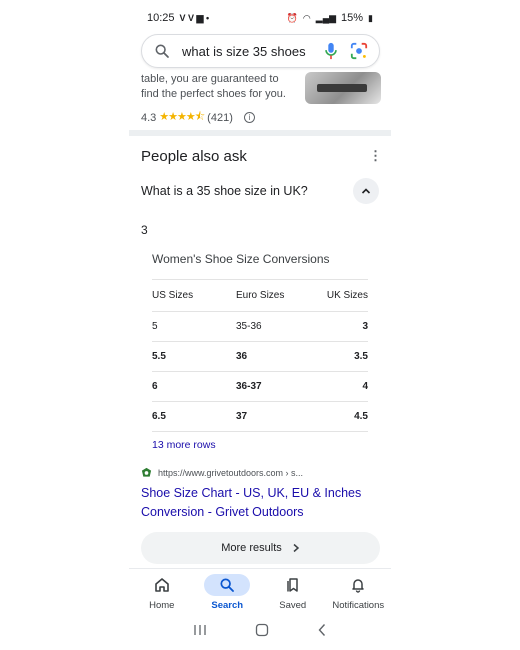 The height and width of the screenshot is (650, 520). What do you see at coordinates (242, 356) in the screenshot?
I see `table-cell: 36` at bounding box center [242, 356].